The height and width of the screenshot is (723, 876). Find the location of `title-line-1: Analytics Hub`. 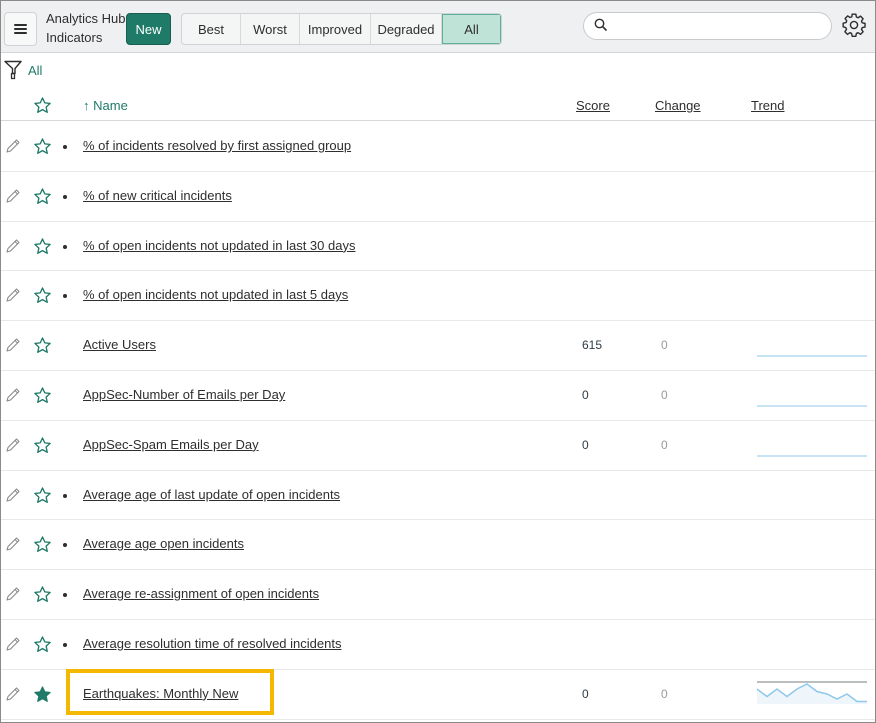

title-line-1: Analytics Hub is located at coordinates (86, 18).